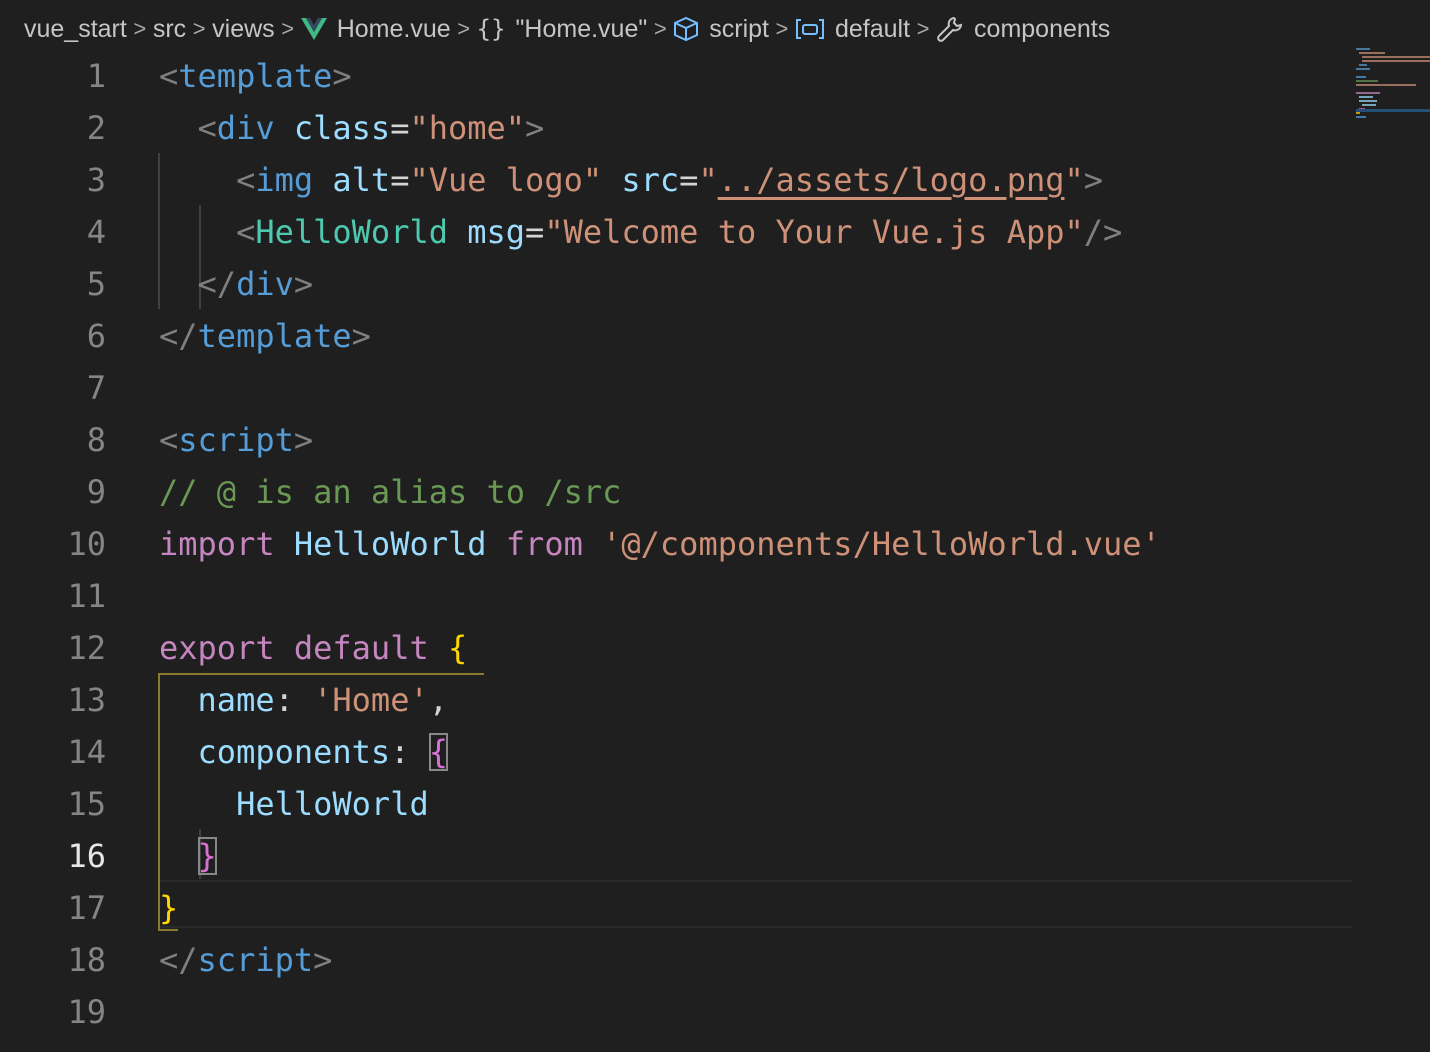 The width and height of the screenshot is (1430, 1052). What do you see at coordinates (1103, 232) in the screenshot?
I see `code-token: />` at bounding box center [1103, 232].